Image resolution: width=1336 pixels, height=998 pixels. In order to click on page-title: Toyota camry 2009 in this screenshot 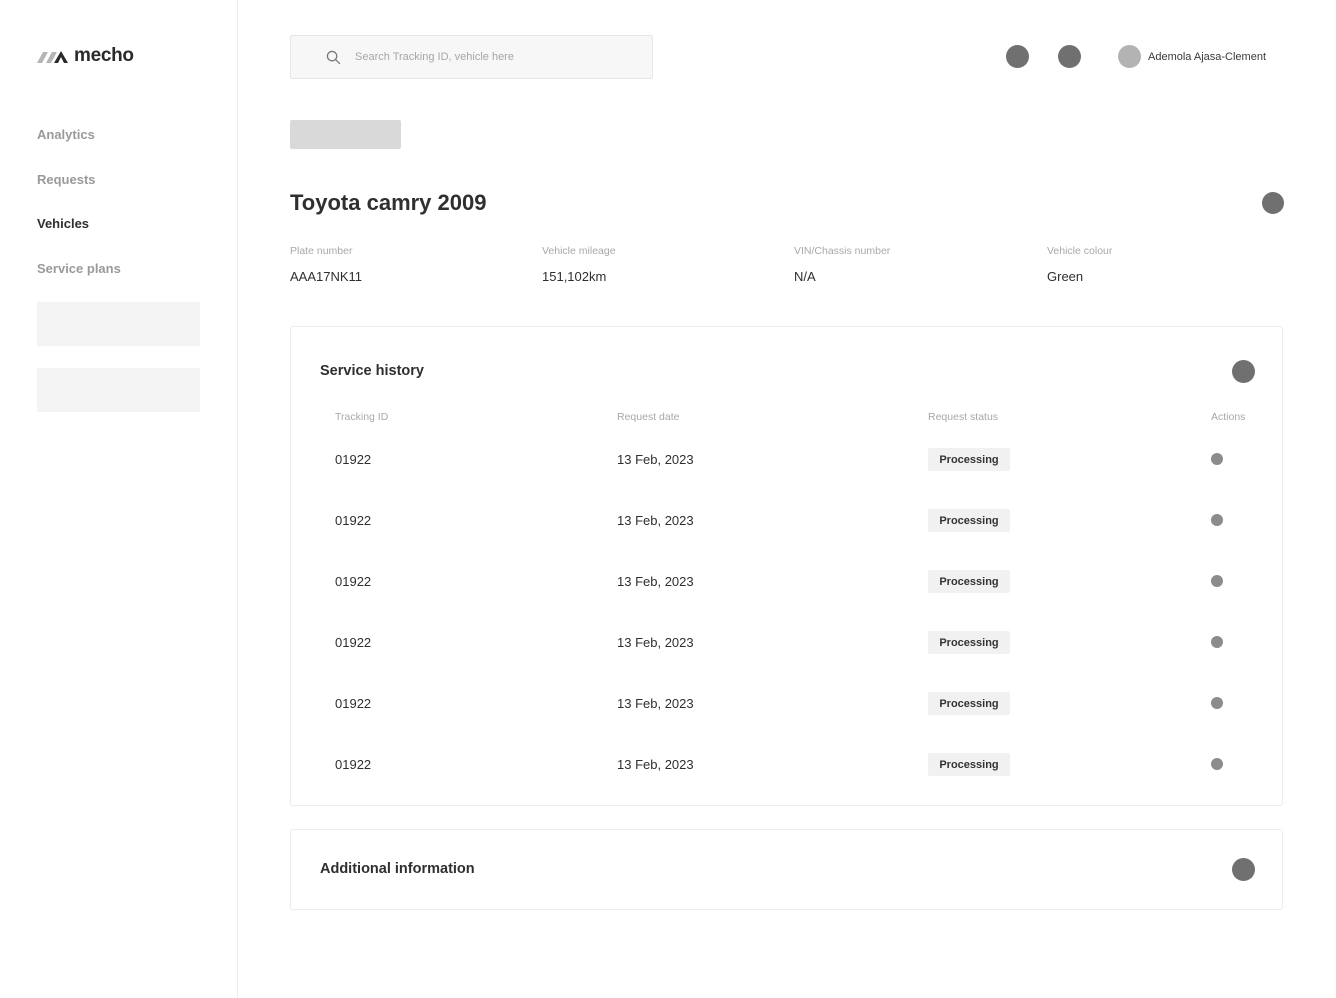, I will do `click(388, 202)`.